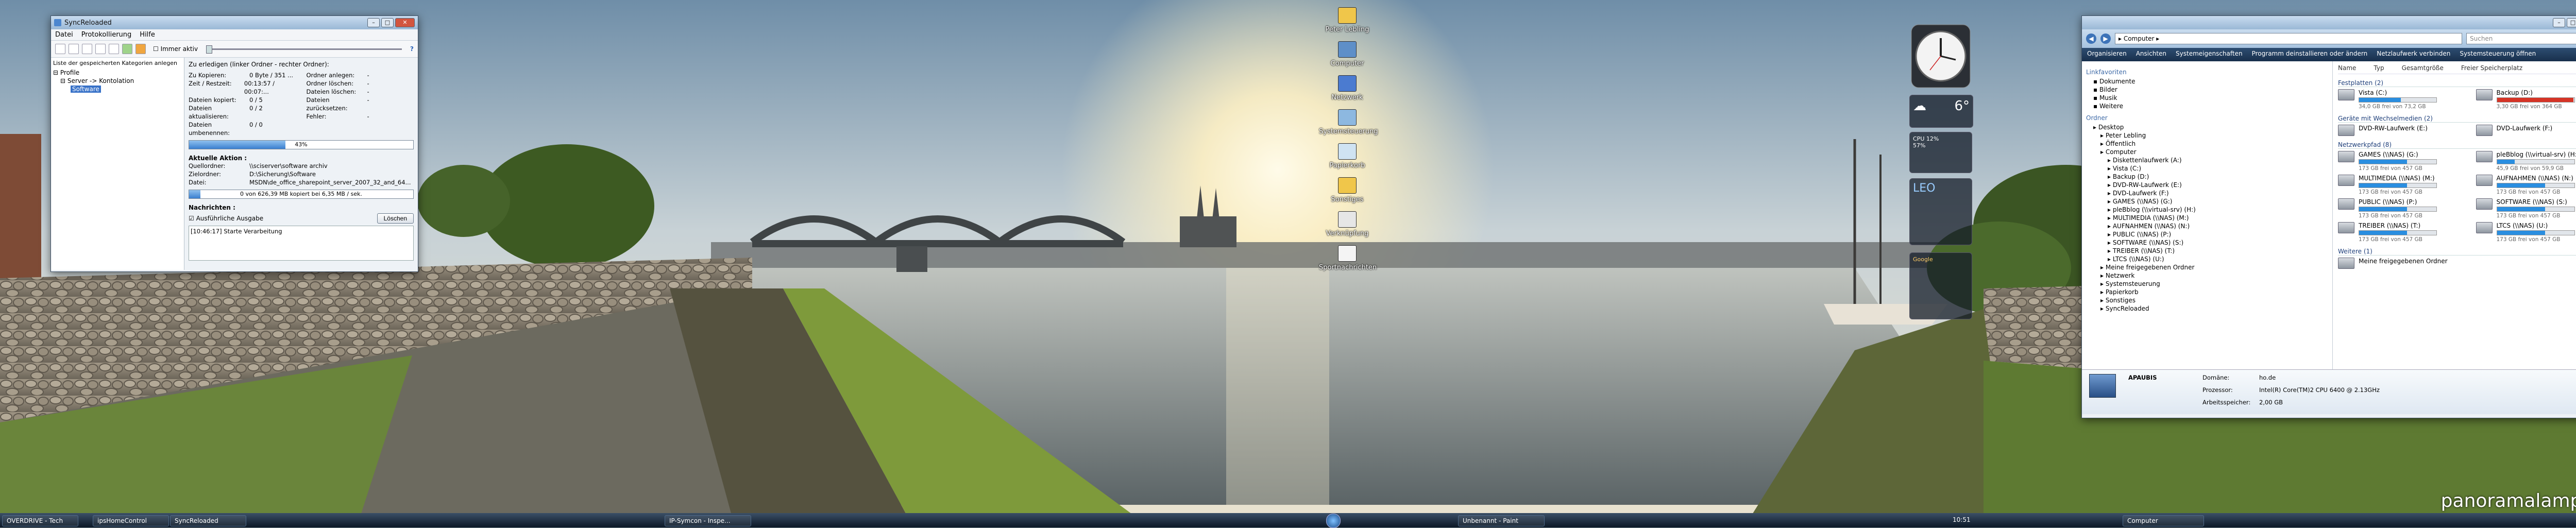 This screenshot has width=2576, height=528. Describe the element at coordinates (64, 35) in the screenshot. I see `menu-datei: Datei` at that location.